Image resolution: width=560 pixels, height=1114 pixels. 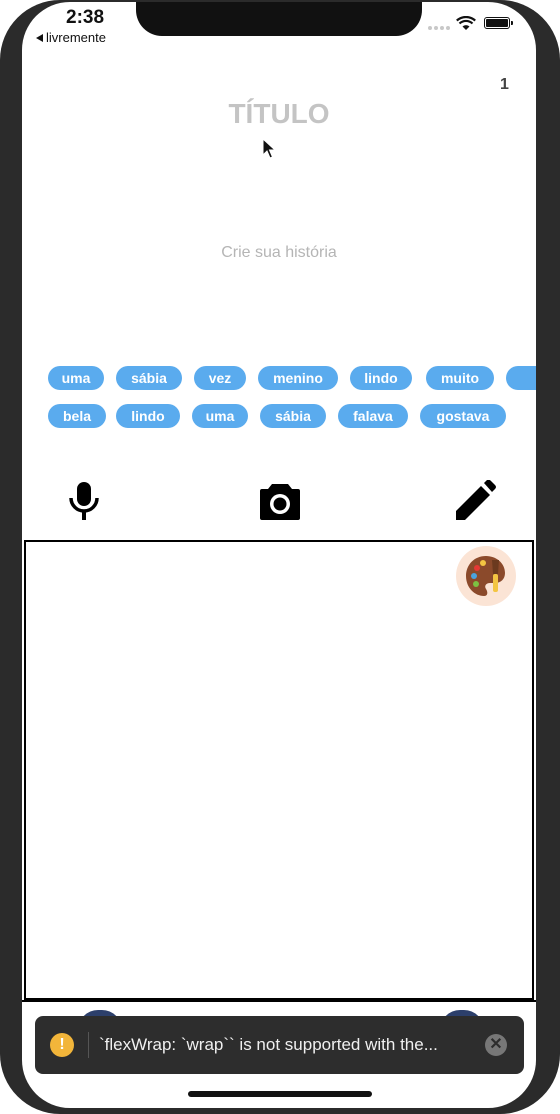 I want to click on toast-divider, so click(x=88, y=1045).